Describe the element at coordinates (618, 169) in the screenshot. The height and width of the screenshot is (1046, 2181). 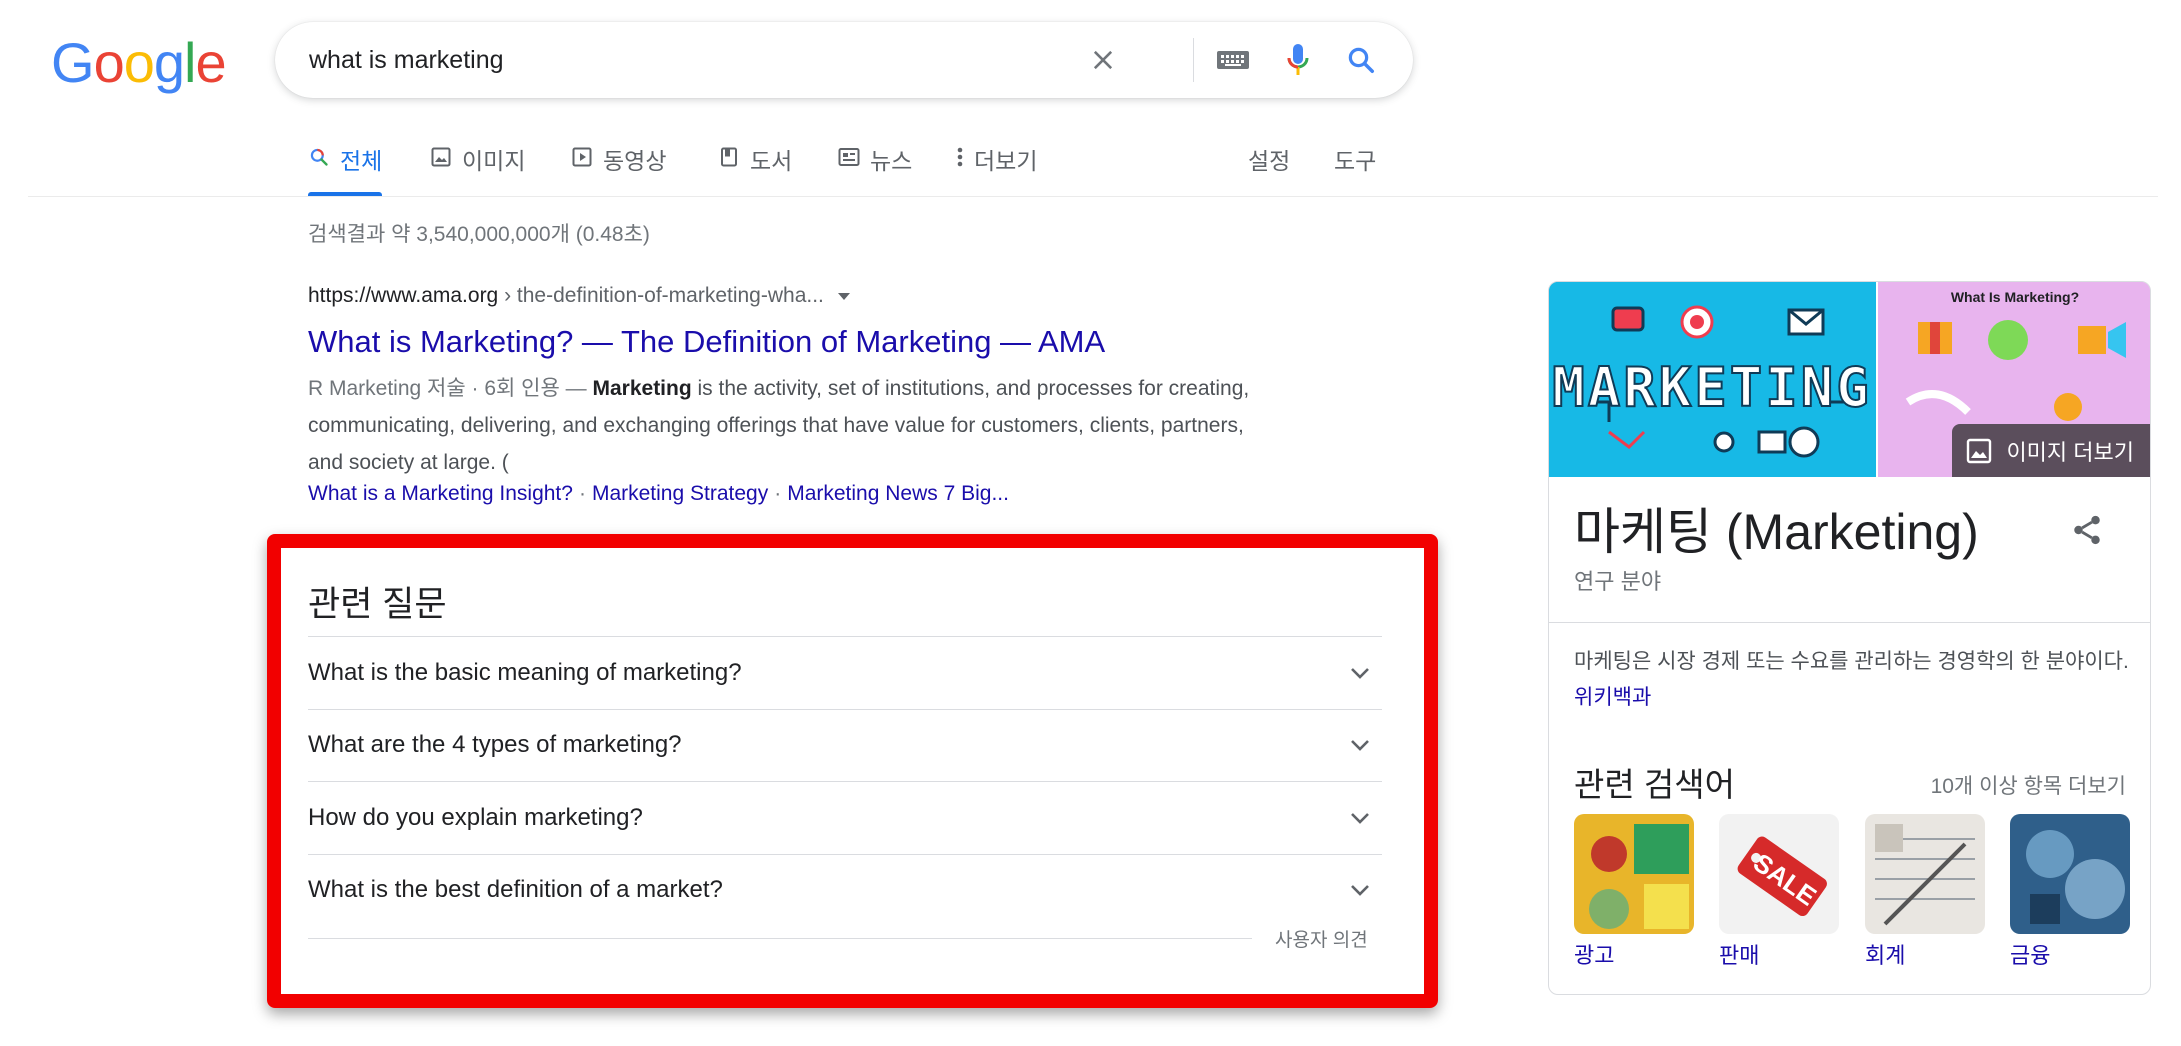
I see `tab-videos: 동영상` at that location.